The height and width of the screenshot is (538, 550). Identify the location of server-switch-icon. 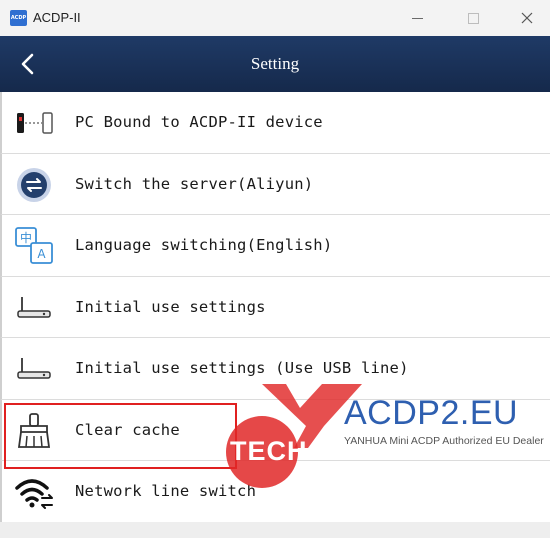
(34, 185).